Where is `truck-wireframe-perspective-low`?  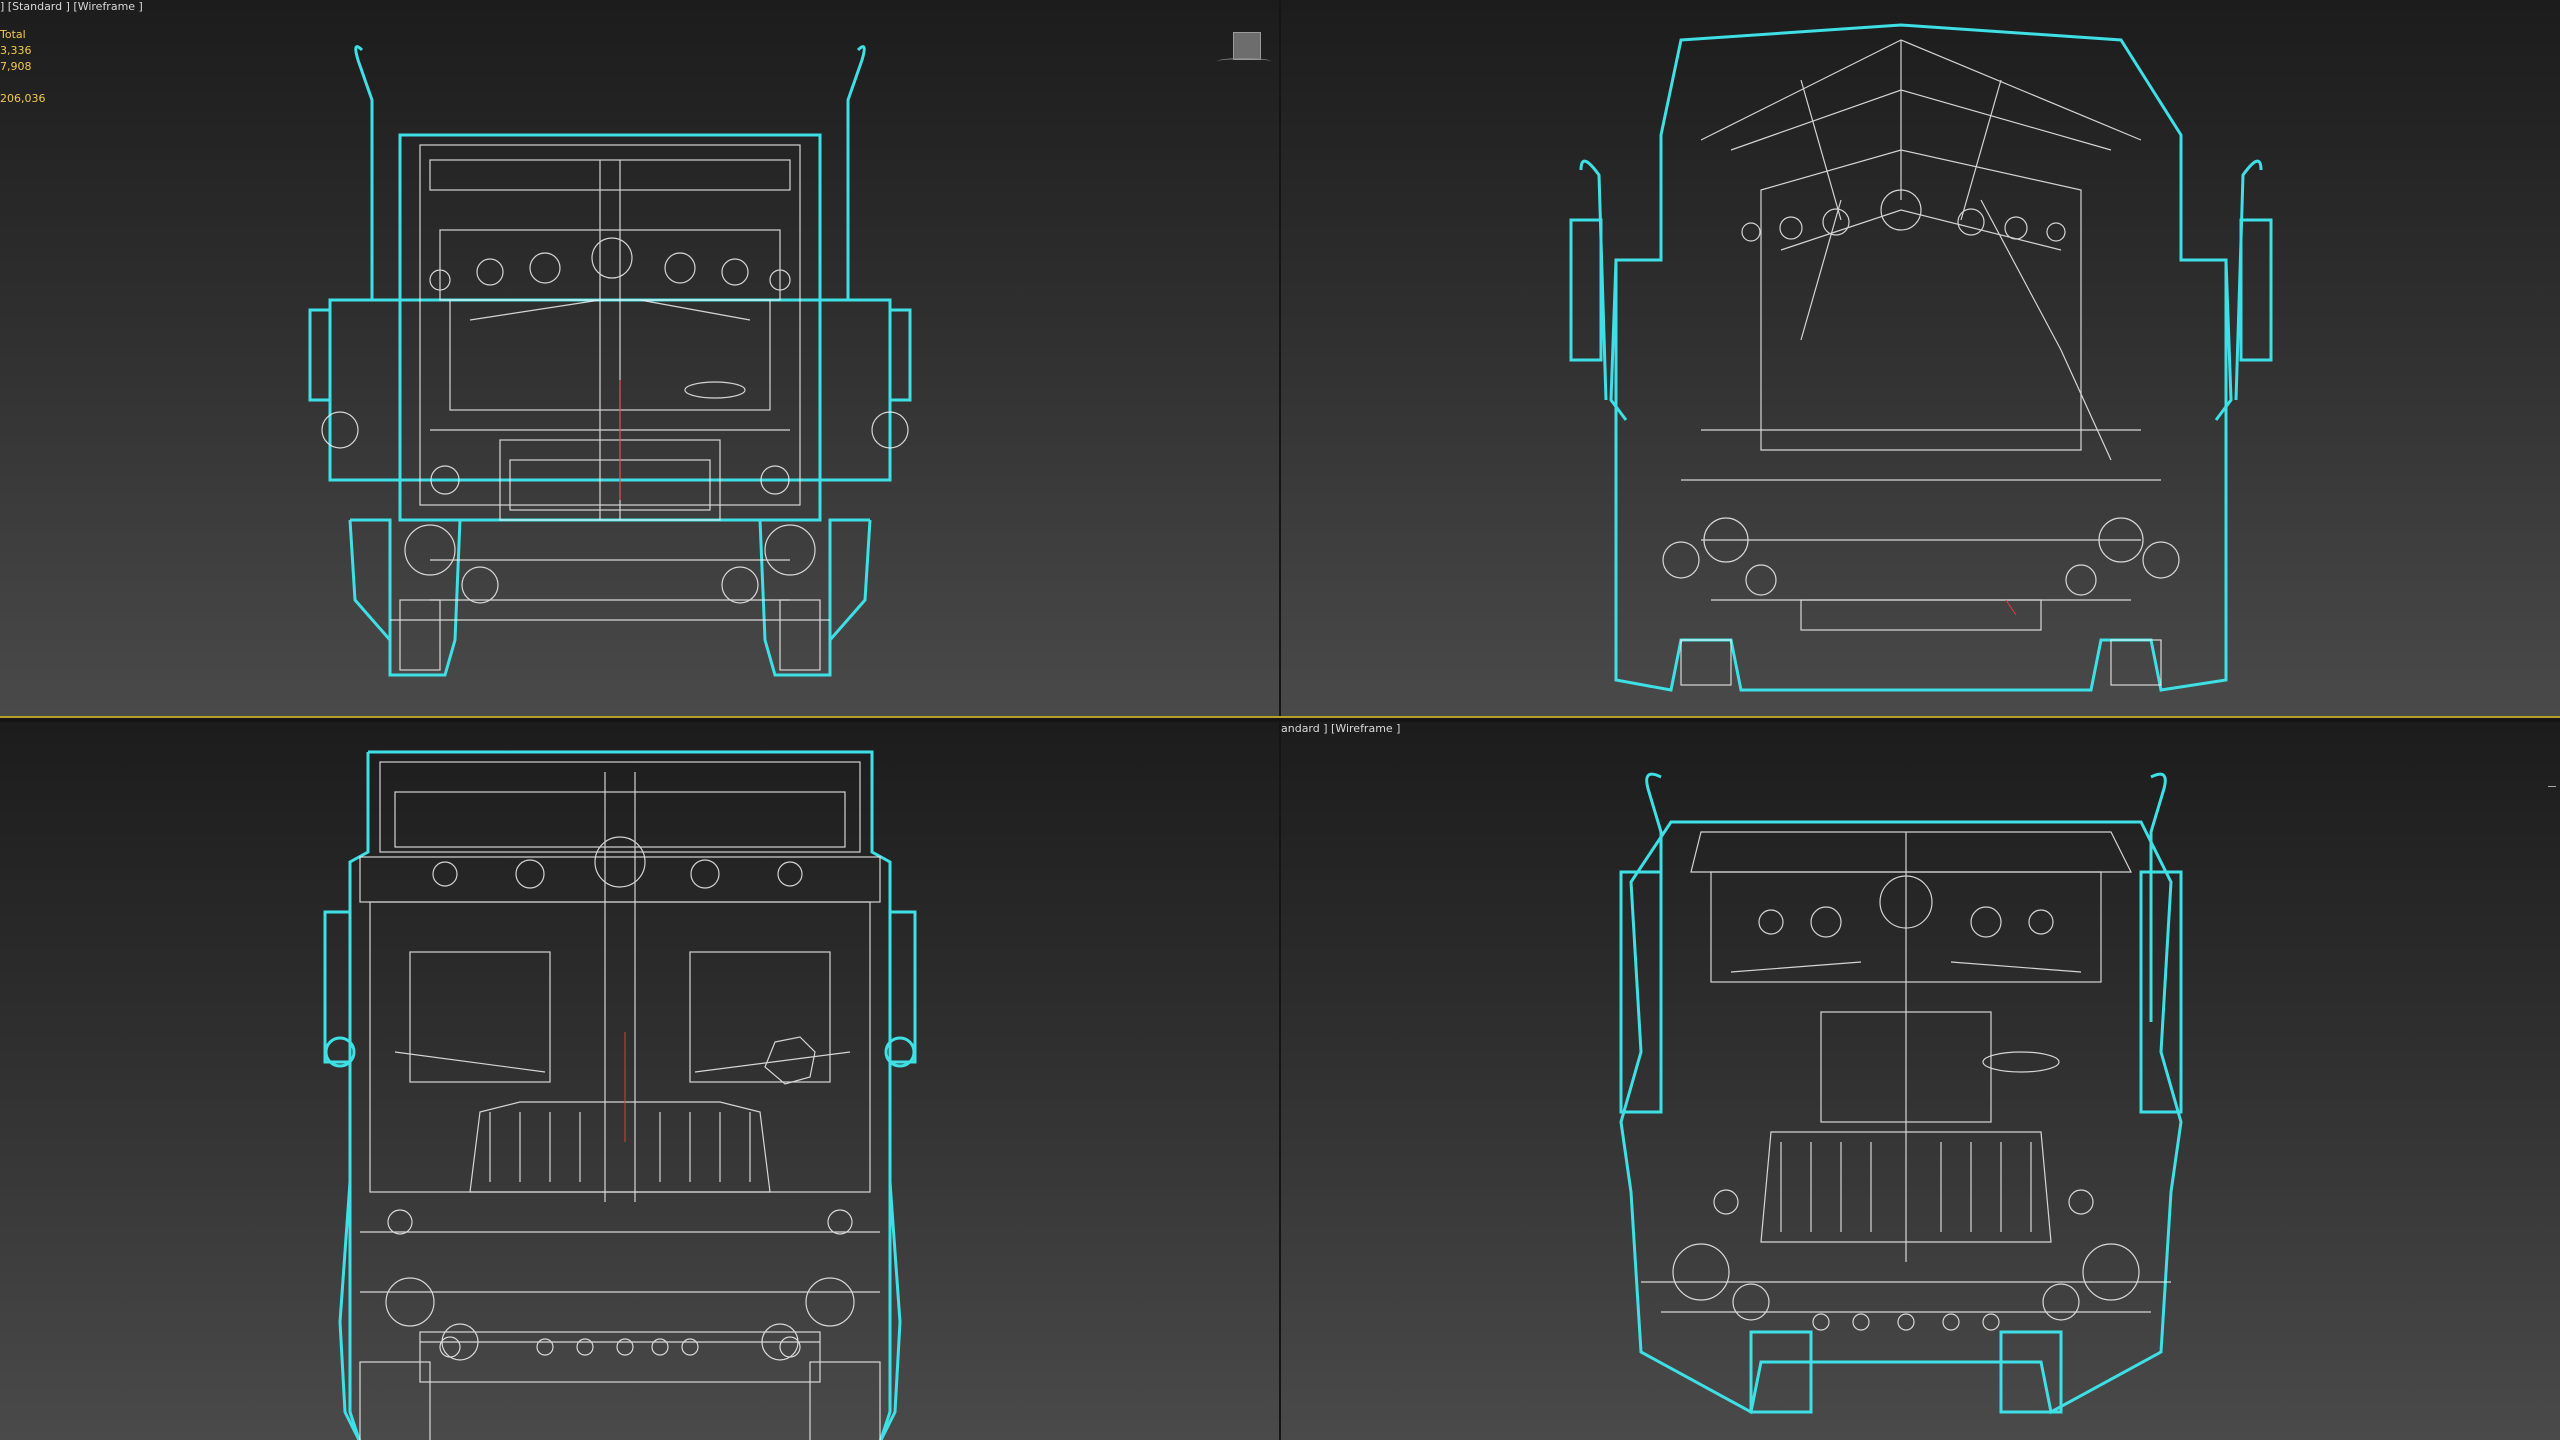 truck-wireframe-perspective-low is located at coordinates (1901, 1093).